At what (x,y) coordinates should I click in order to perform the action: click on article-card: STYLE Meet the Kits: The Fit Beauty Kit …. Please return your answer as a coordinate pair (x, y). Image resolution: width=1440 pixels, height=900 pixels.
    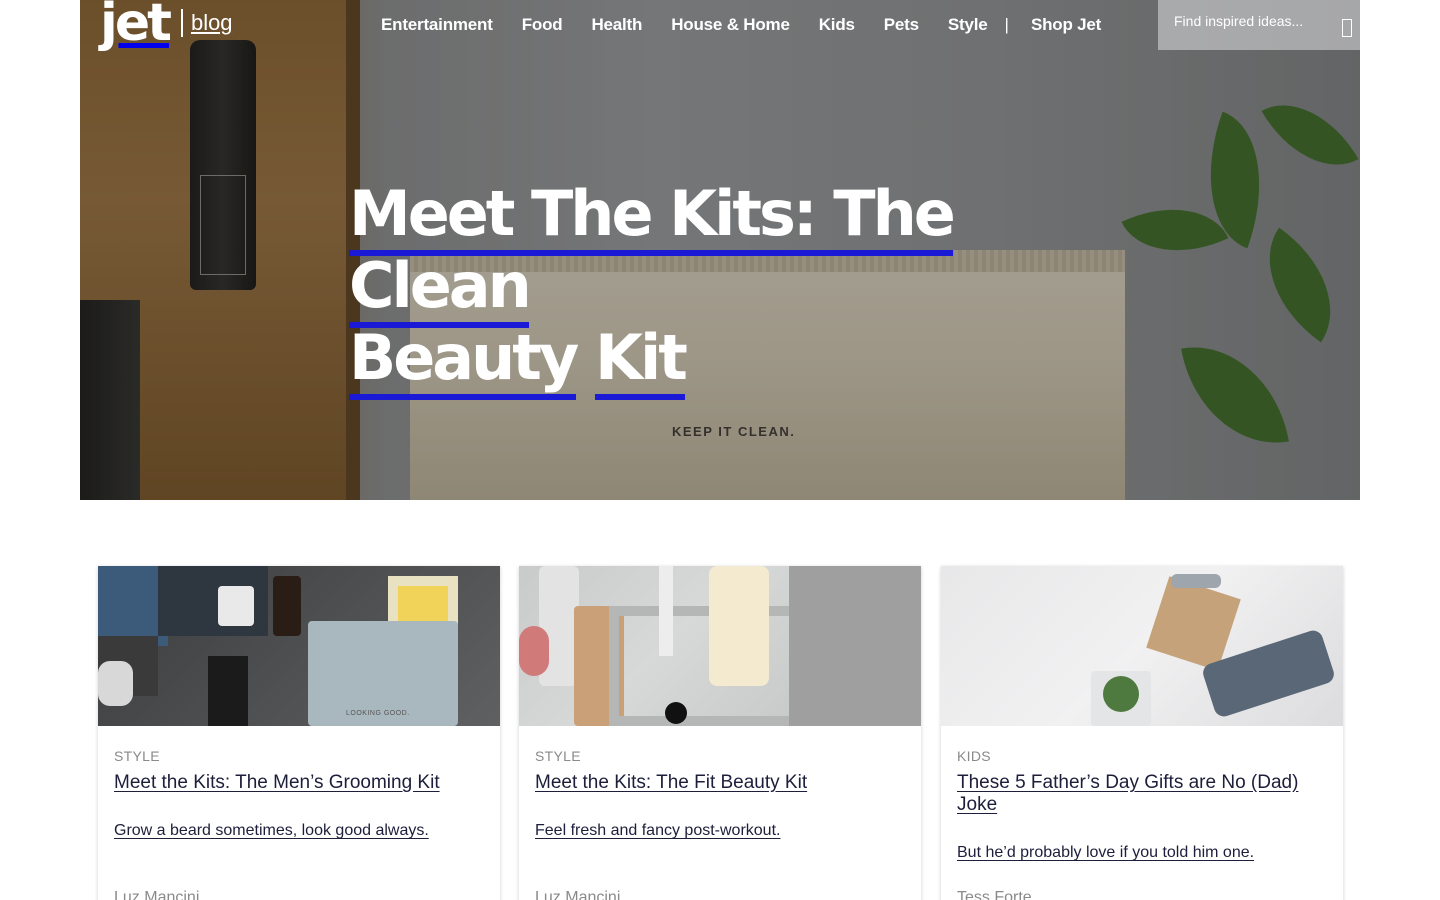
    Looking at the image, I should click on (720, 733).